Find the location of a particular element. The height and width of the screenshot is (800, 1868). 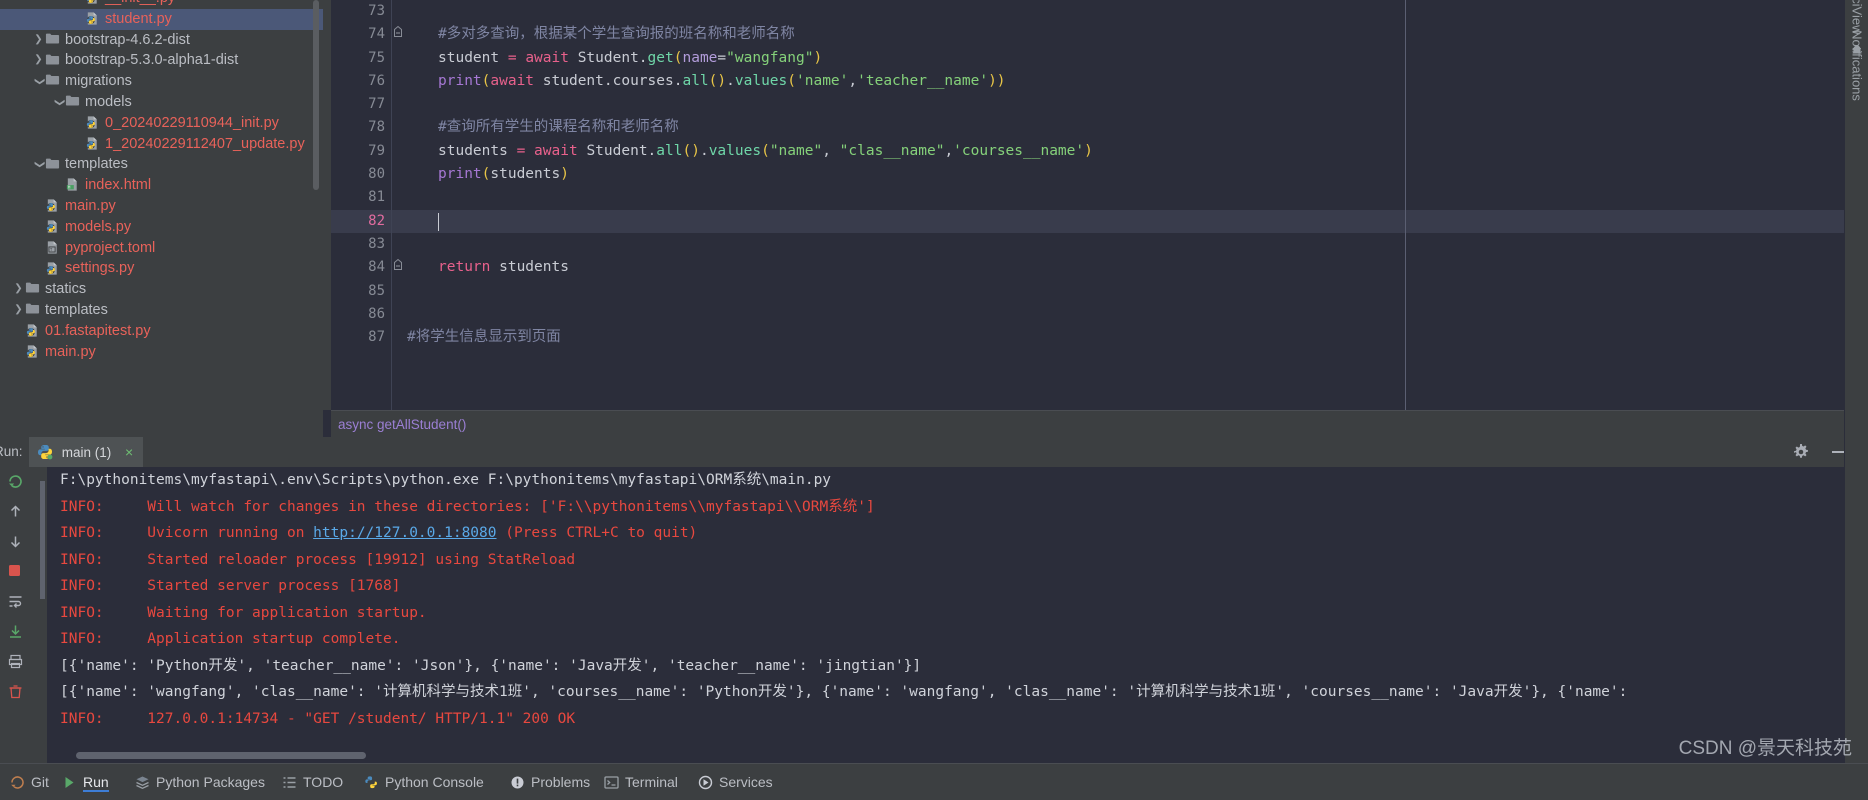

code-line-87: 87 #将学生信息显示到页面 is located at coordinates (1099, 337).